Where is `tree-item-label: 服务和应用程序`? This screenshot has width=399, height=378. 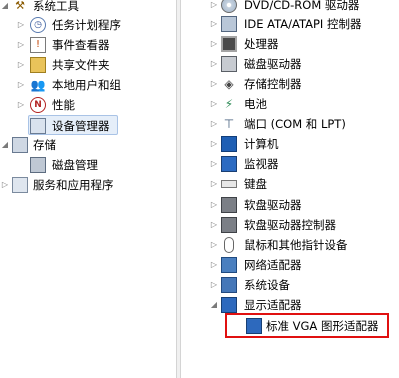
tree-item-label: 服务和应用程序 is located at coordinates (73, 185).